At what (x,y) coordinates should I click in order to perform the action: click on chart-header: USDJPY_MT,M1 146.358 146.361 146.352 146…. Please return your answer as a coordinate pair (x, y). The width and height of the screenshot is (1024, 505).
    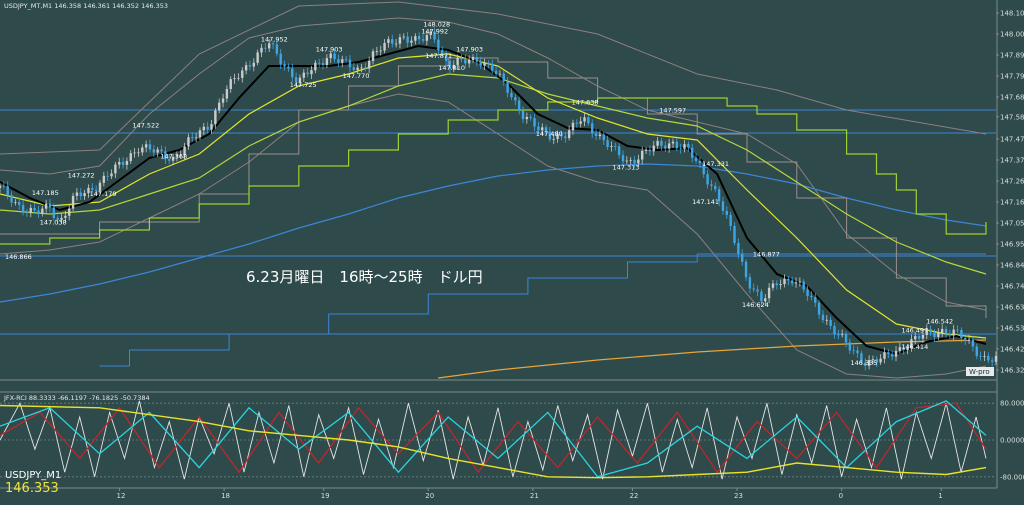
    Looking at the image, I should click on (86, 6).